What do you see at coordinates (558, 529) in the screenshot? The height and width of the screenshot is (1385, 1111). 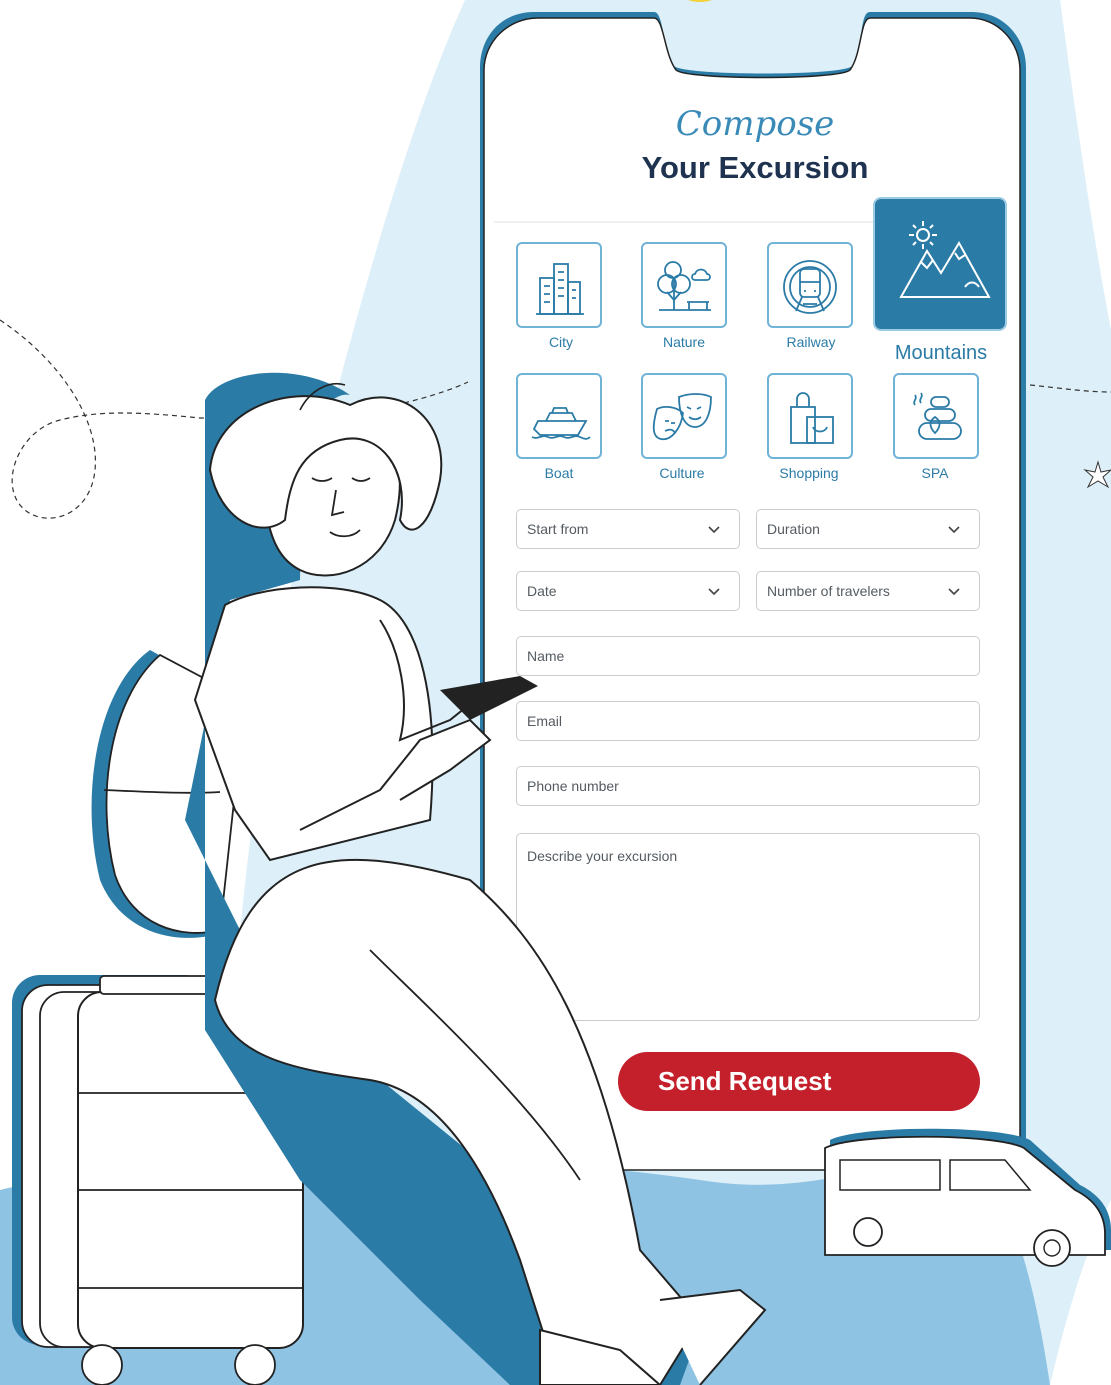 I see `start-from-text: Start from` at bounding box center [558, 529].